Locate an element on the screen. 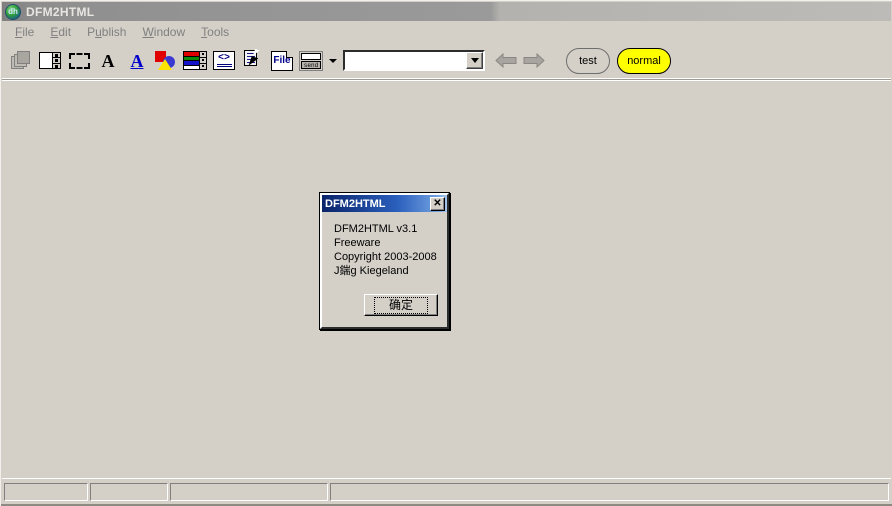 Image resolution: width=892 pixels, height=506 pixels. toolbar: A A <> File send test normal is located at coordinates (446, 61).